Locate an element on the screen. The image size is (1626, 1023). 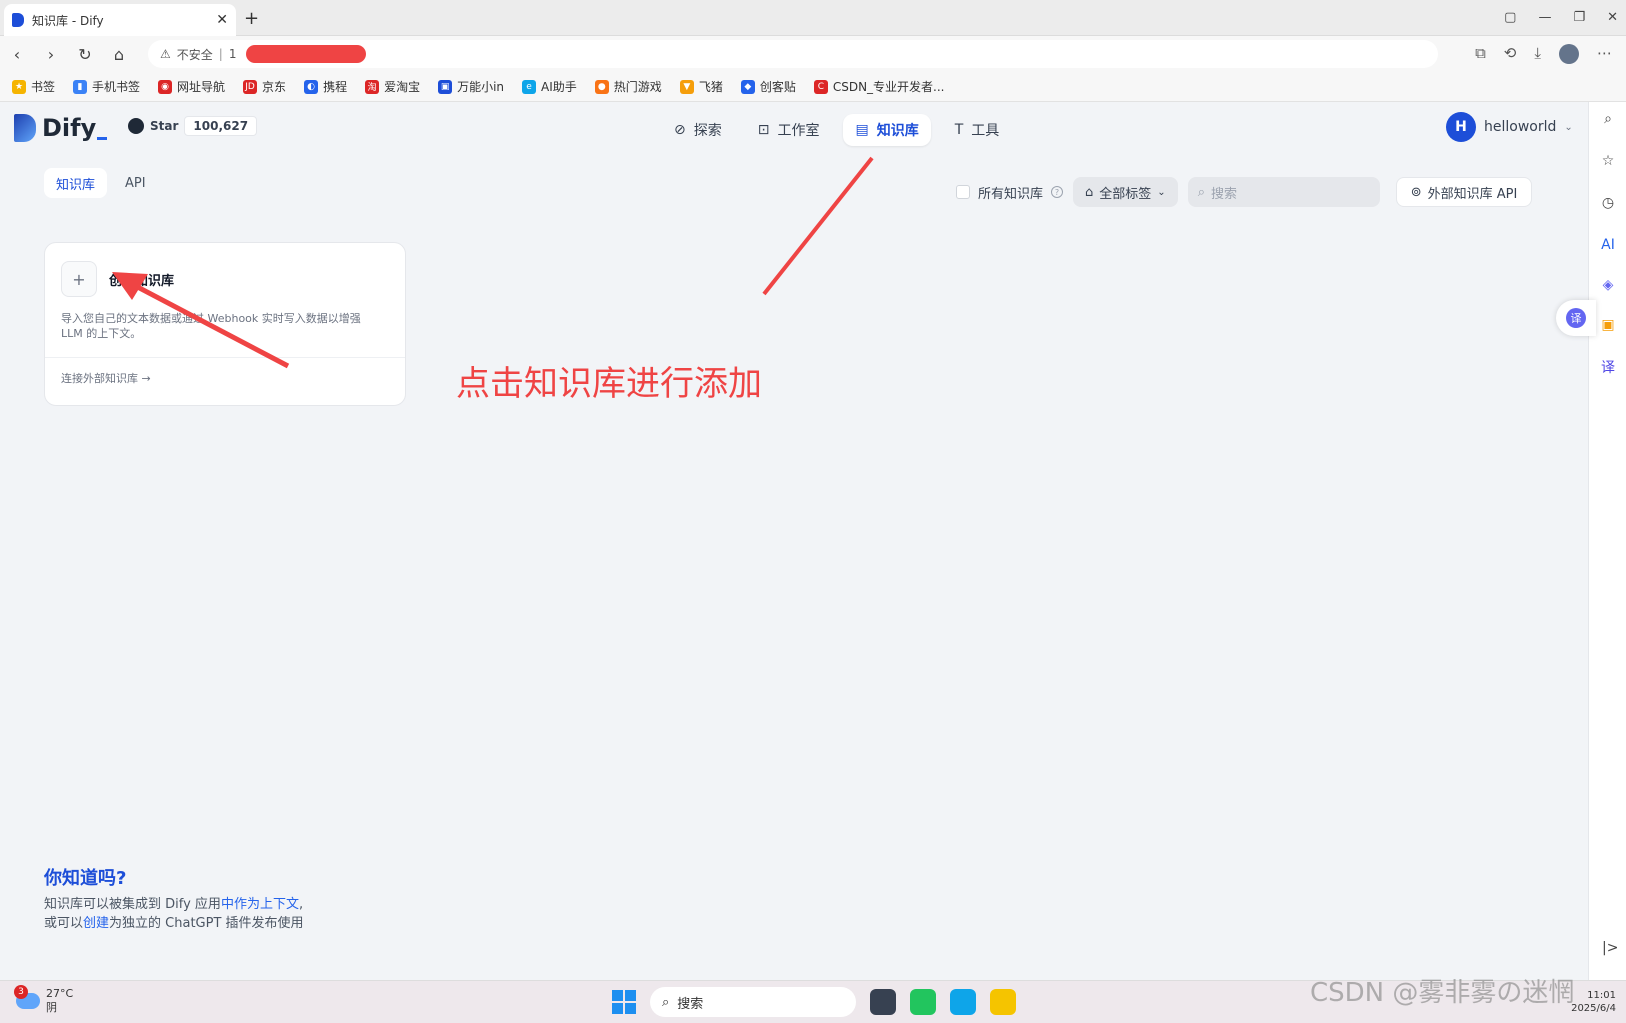
windows-start-icon is located at coordinates (624, 1002).